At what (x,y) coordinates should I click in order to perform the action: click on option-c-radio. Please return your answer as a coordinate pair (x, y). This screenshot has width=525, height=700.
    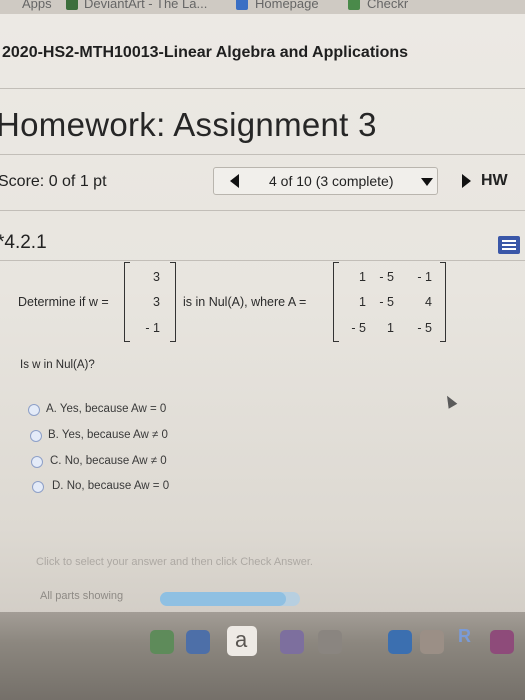
    Looking at the image, I should click on (37, 462).